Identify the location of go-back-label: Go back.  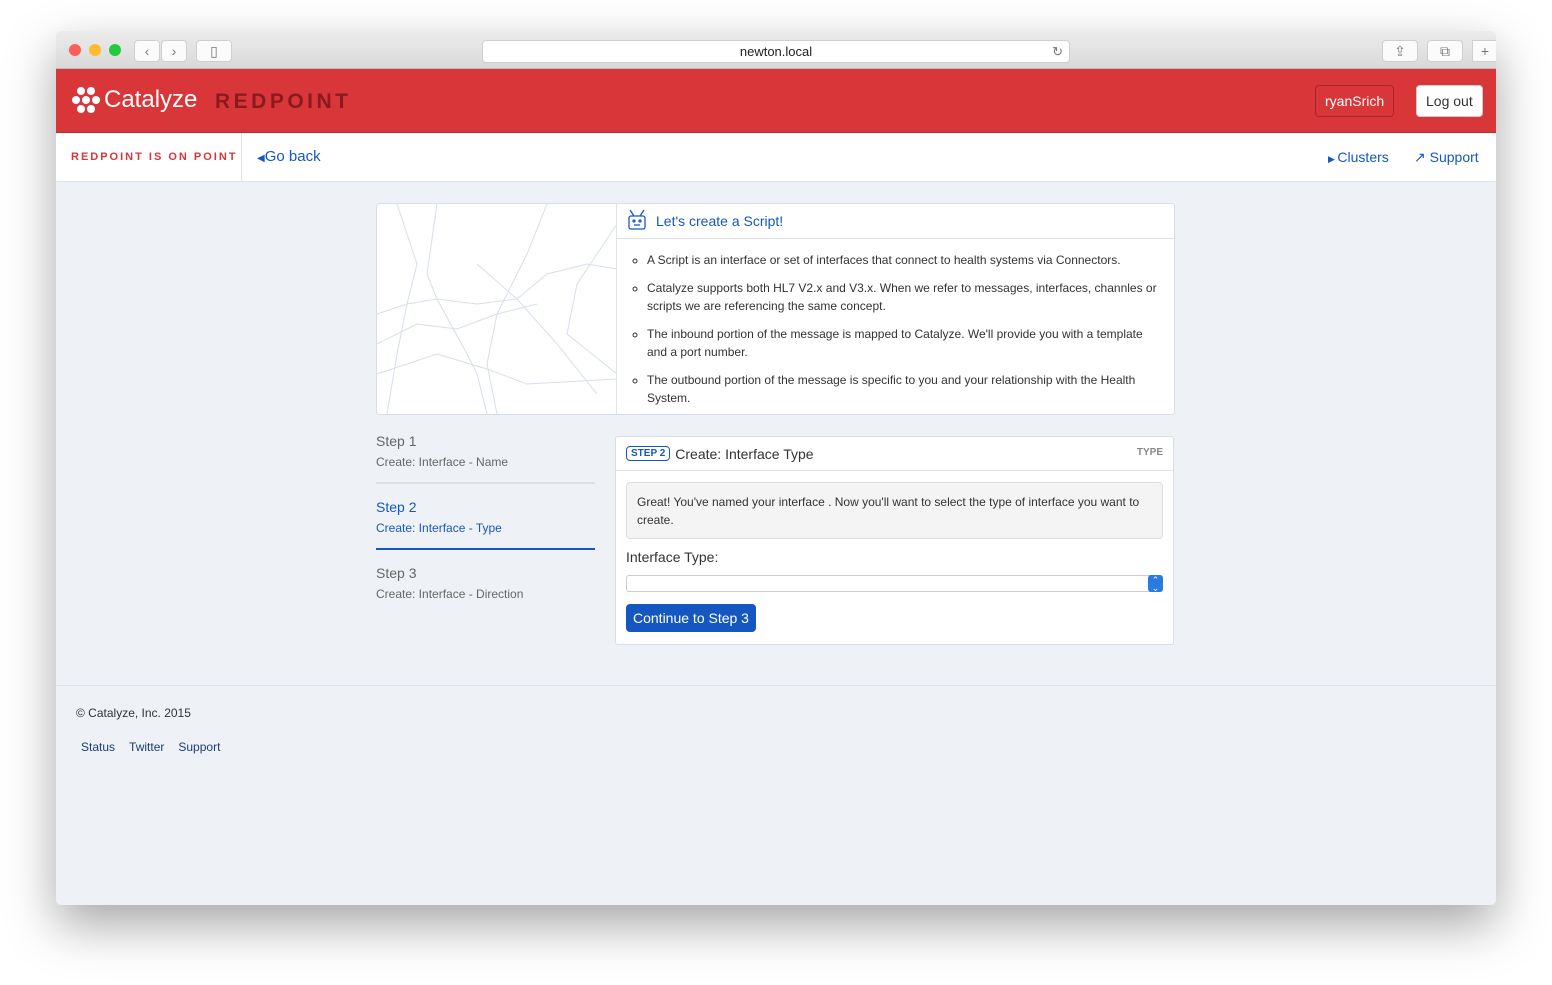
(292, 156).